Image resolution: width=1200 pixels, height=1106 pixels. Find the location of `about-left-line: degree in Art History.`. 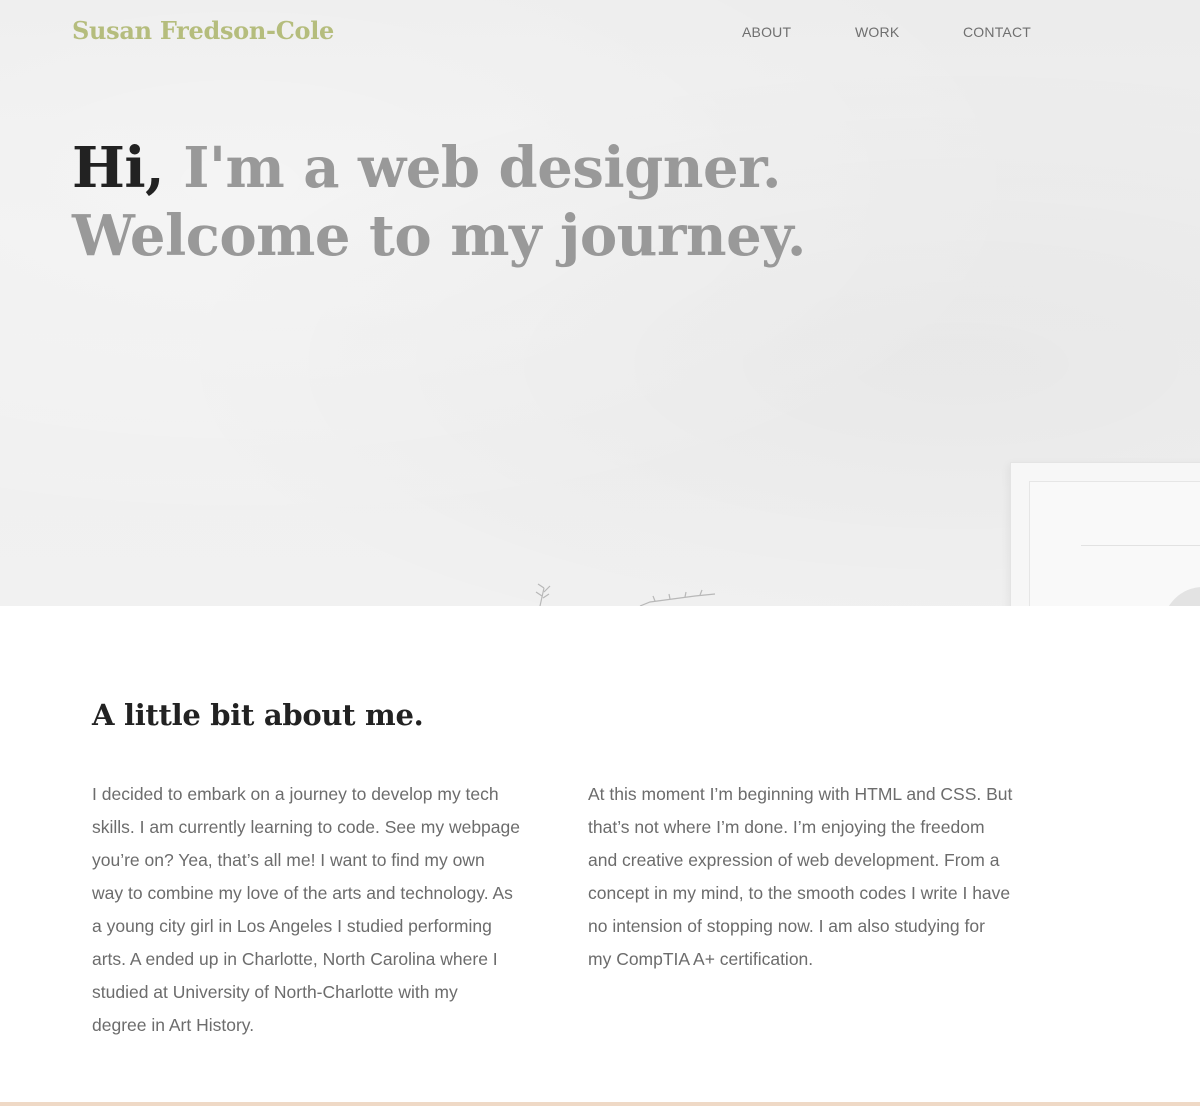

about-left-line: degree in Art History. is located at coordinates (173, 1025).